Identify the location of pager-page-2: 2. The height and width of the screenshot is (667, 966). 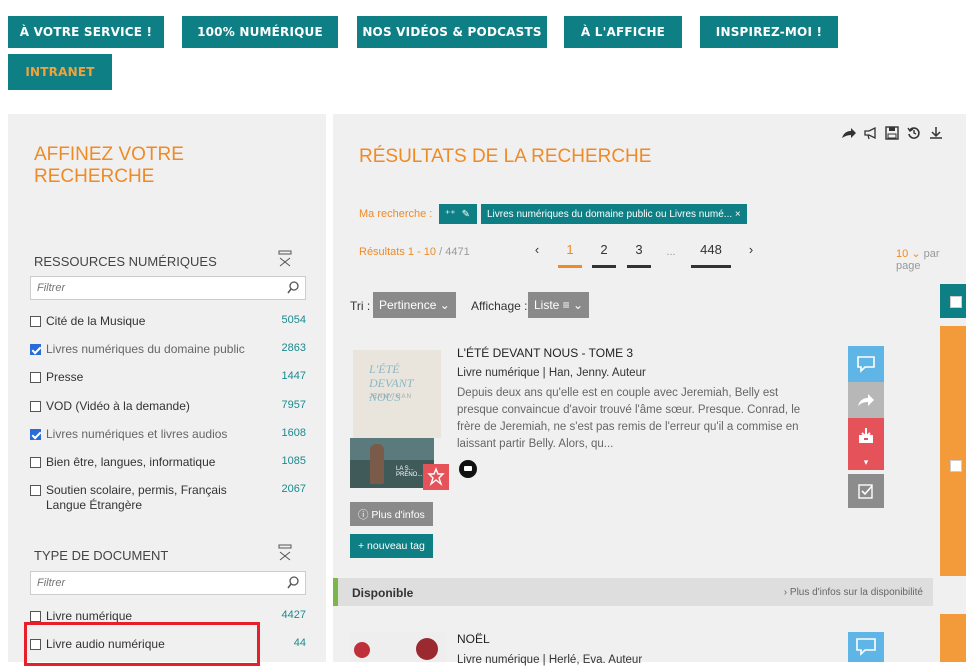
(604, 249).